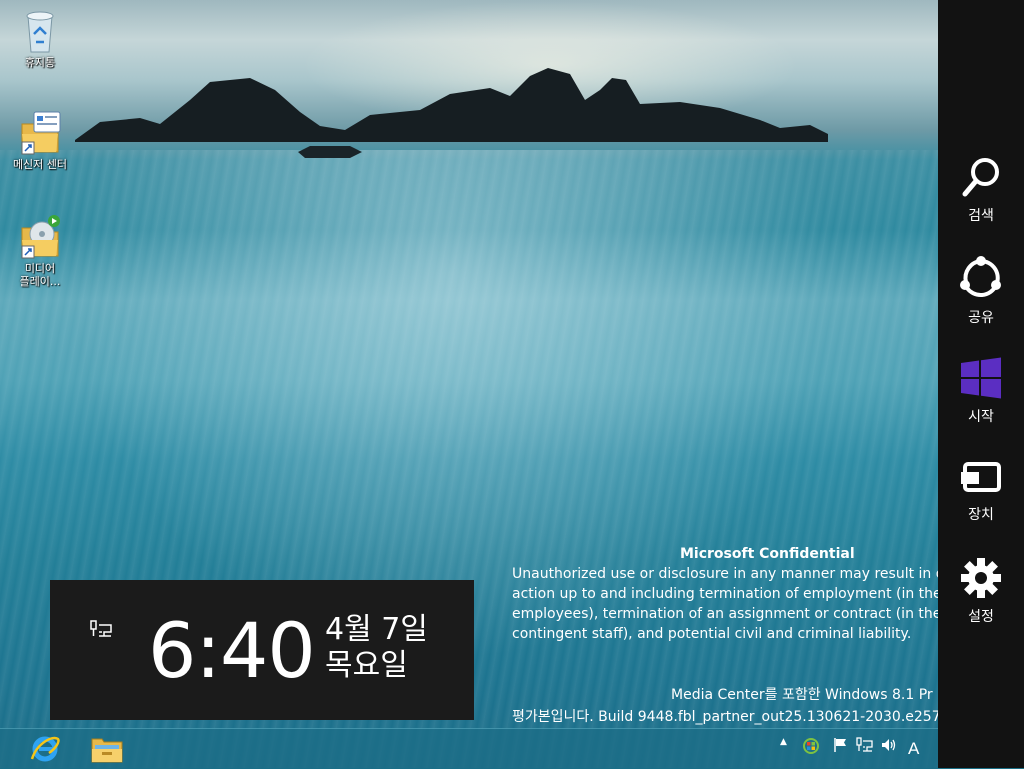  I want to click on charm-label: 검색, so click(981, 216).